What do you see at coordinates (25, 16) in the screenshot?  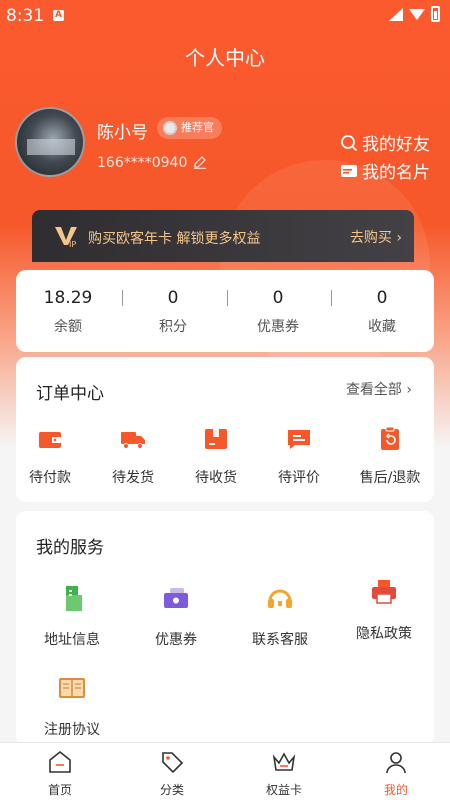 I see `status-time: 8:31` at bounding box center [25, 16].